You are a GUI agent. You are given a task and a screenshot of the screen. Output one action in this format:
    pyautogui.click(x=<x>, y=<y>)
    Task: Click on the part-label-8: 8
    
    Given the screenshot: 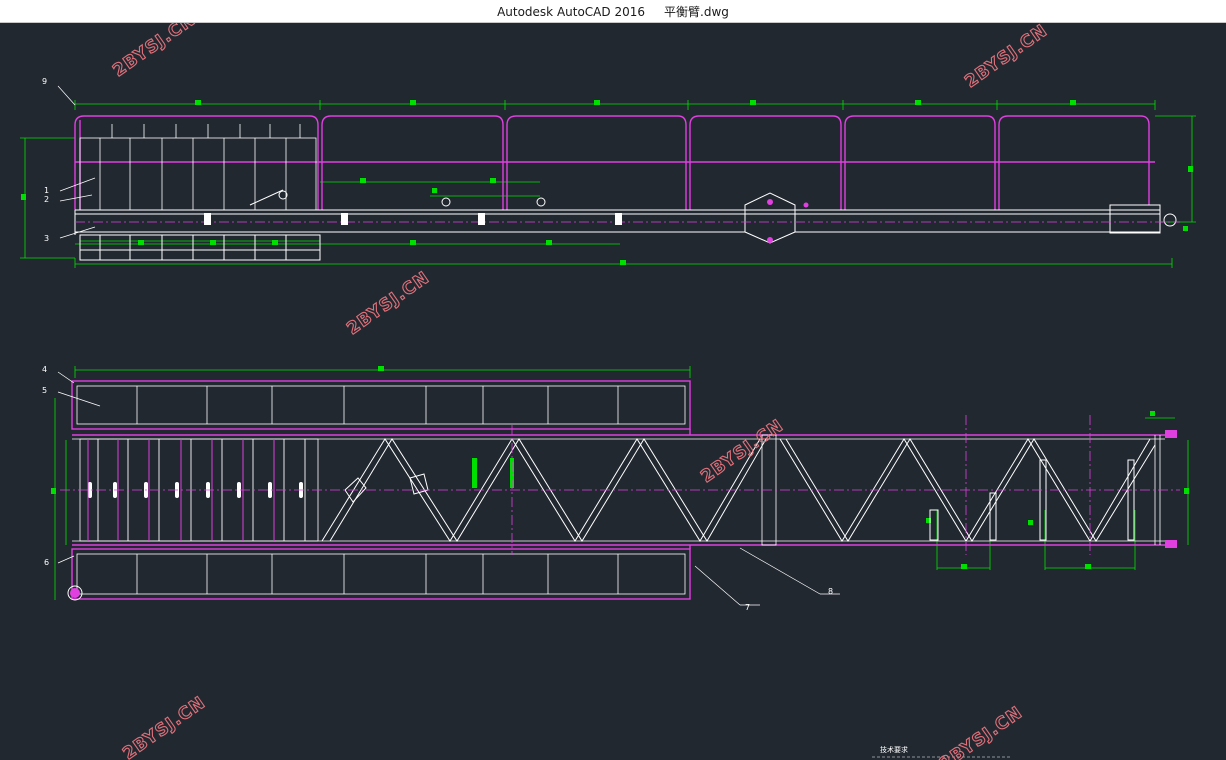 What is the action you would take?
    pyautogui.click(x=830, y=591)
    